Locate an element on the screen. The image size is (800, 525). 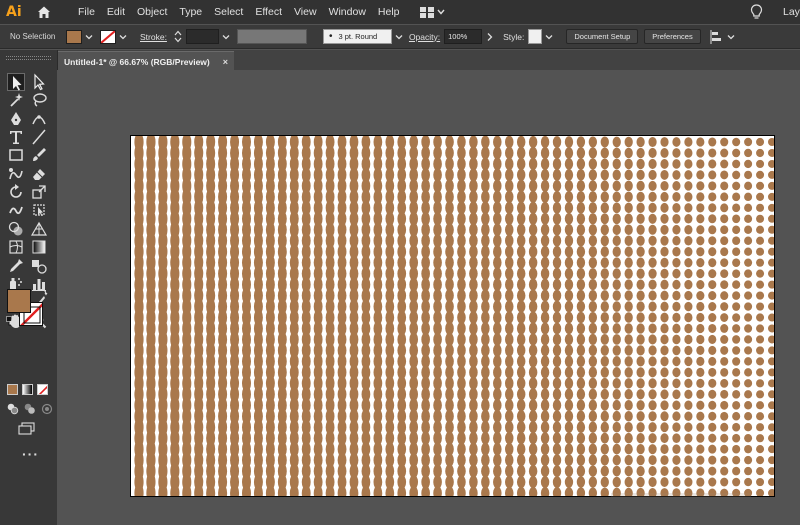
shape-builder-tool-button is located at coordinates (16, 229).